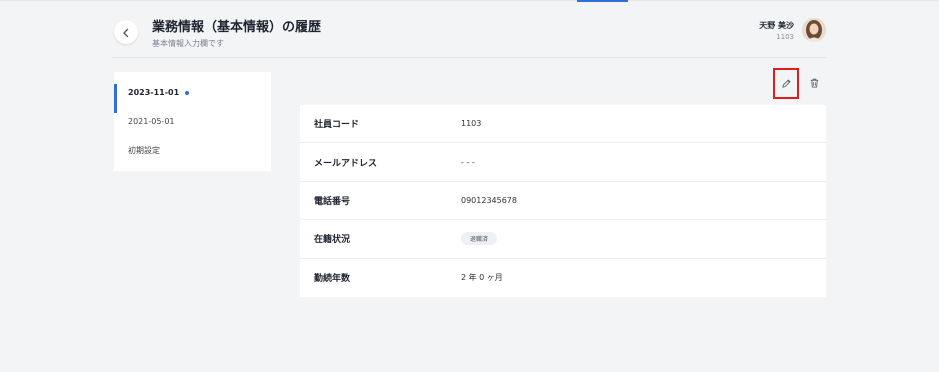 The image size is (939, 372). I want to click on chevron-left-icon, so click(126, 32).